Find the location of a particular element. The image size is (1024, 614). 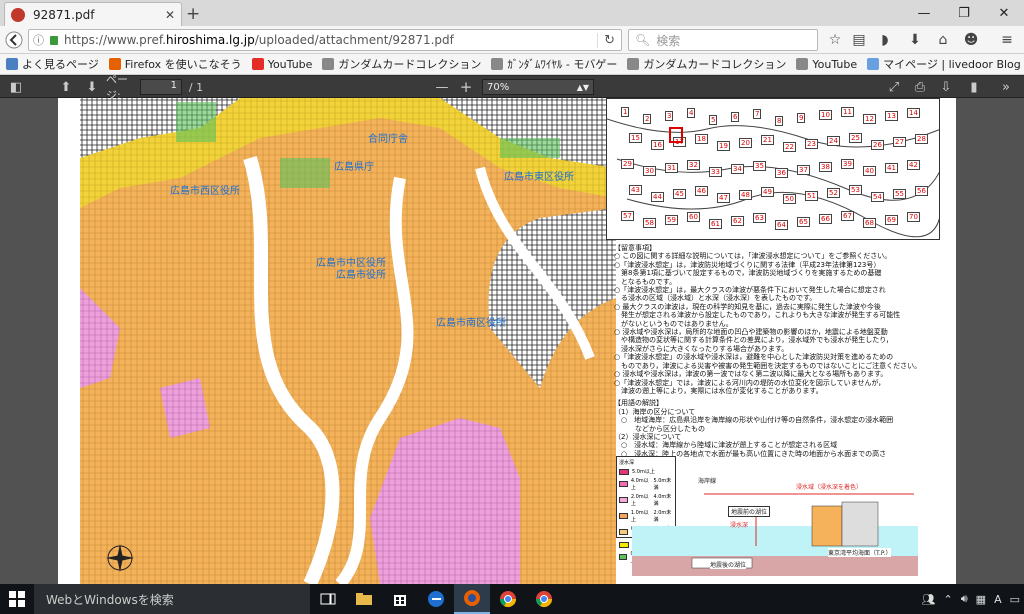

people-icon: 👥︎ is located at coordinates (929, 599).